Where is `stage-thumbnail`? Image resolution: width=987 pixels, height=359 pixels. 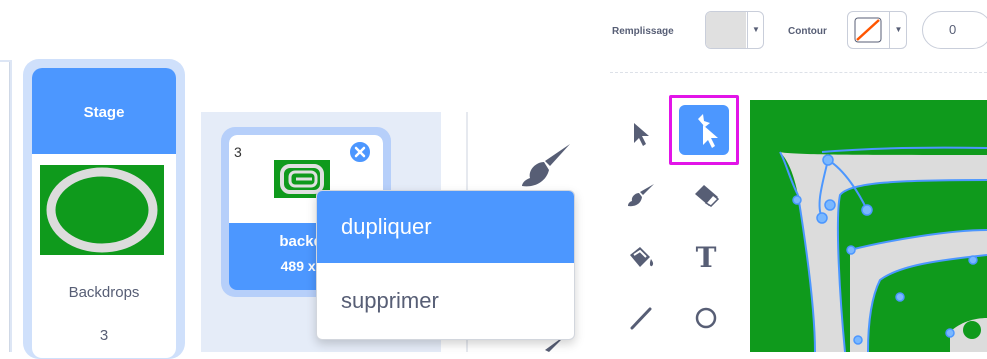 stage-thumbnail is located at coordinates (102, 210).